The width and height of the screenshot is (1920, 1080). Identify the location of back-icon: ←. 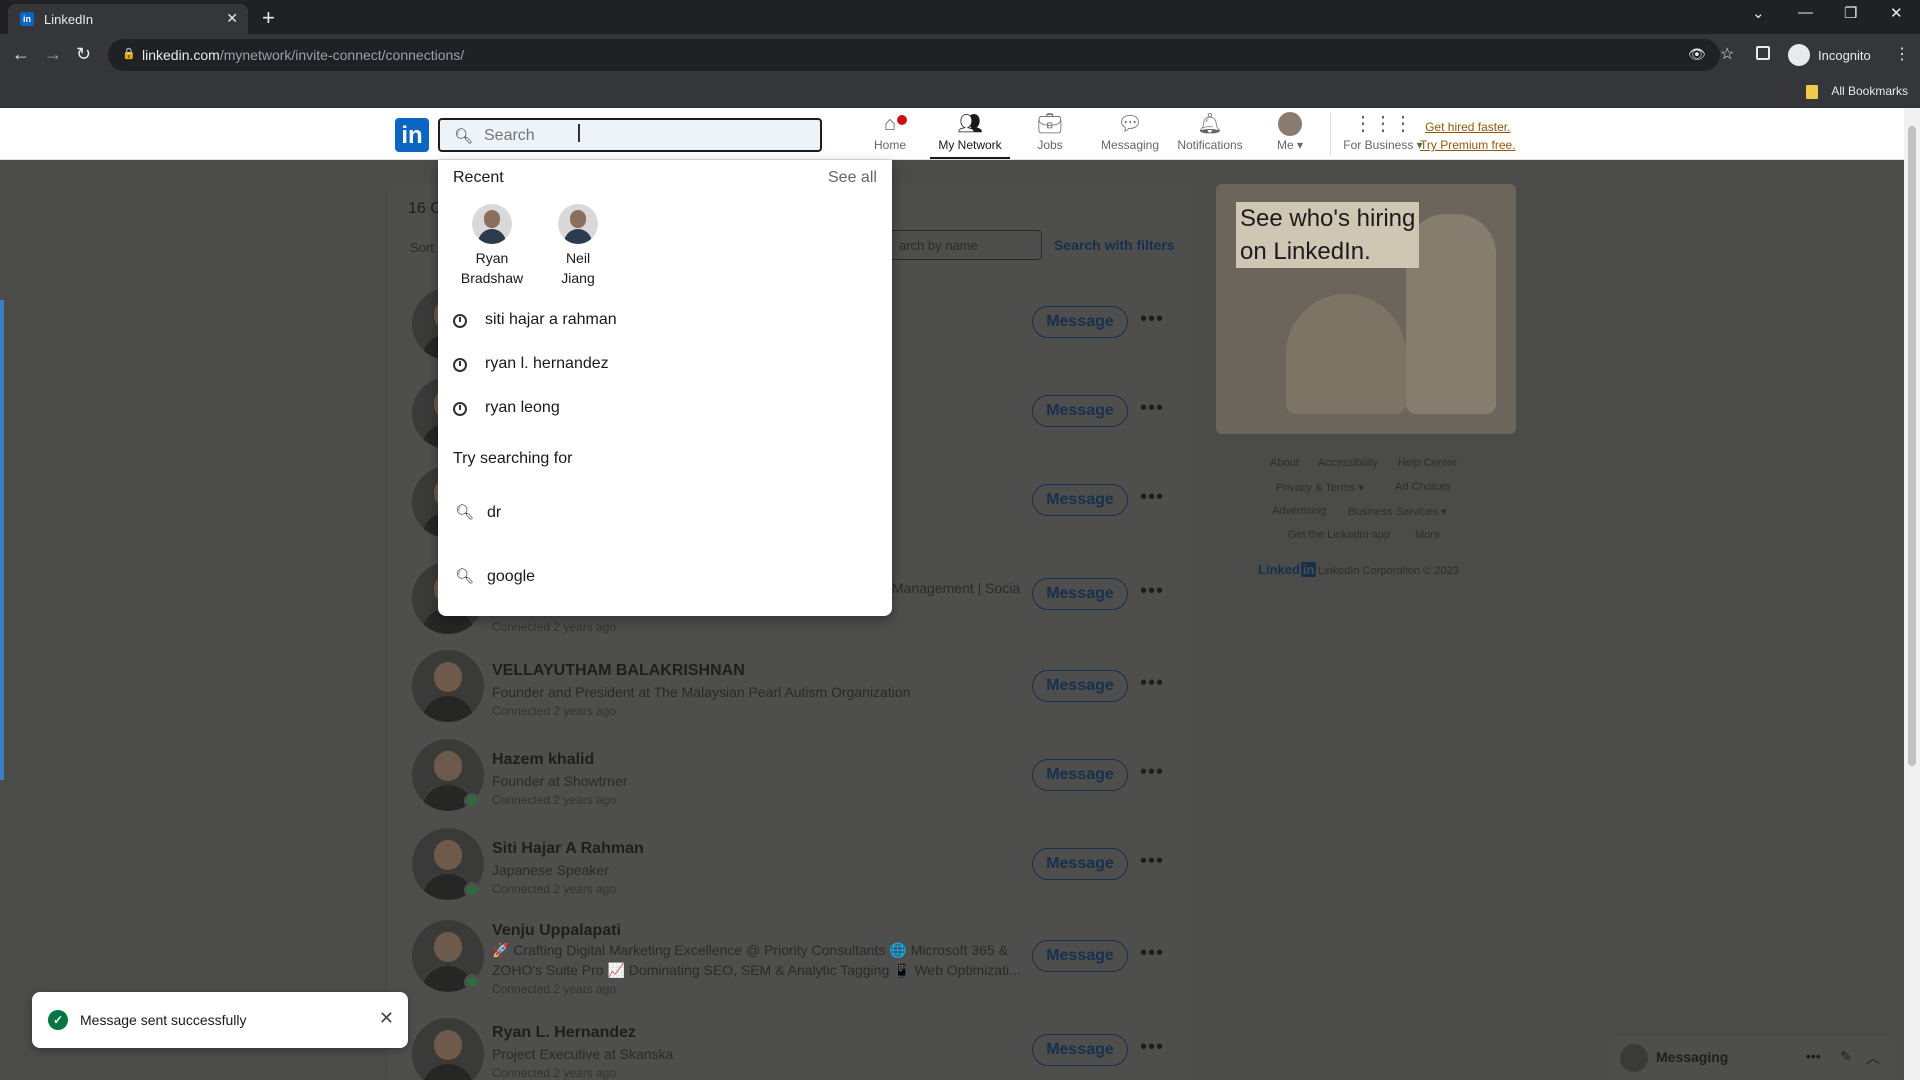
(21, 54).